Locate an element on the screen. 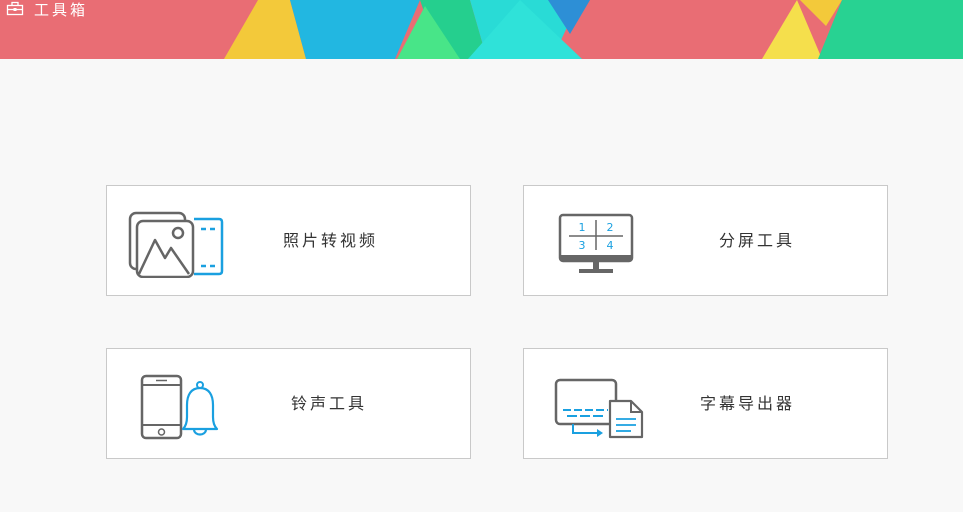 This screenshot has height=512, width=963. split-screen-label: 分屏工具 is located at coordinates (757, 240).